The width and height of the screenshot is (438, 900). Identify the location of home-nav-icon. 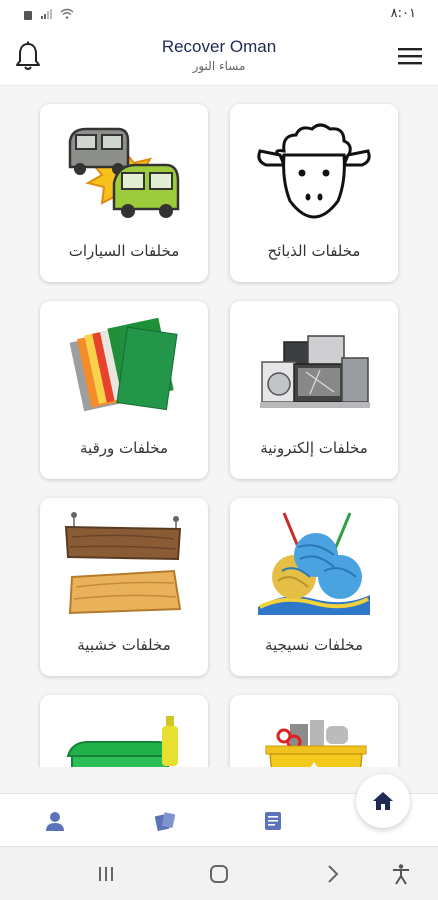
(219, 874).